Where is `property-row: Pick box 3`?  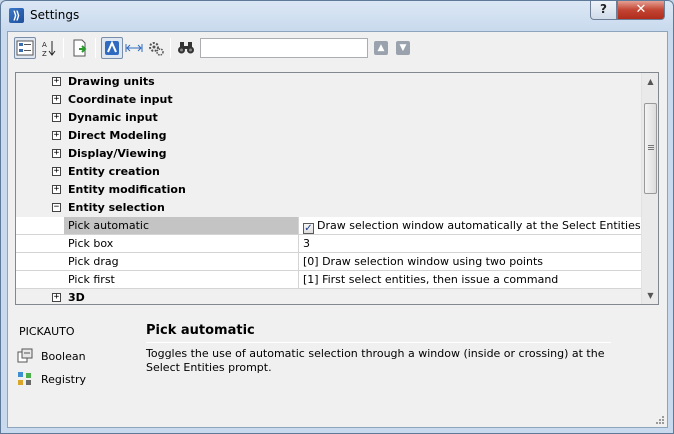
property-row: Pick box 3 is located at coordinates (329, 244).